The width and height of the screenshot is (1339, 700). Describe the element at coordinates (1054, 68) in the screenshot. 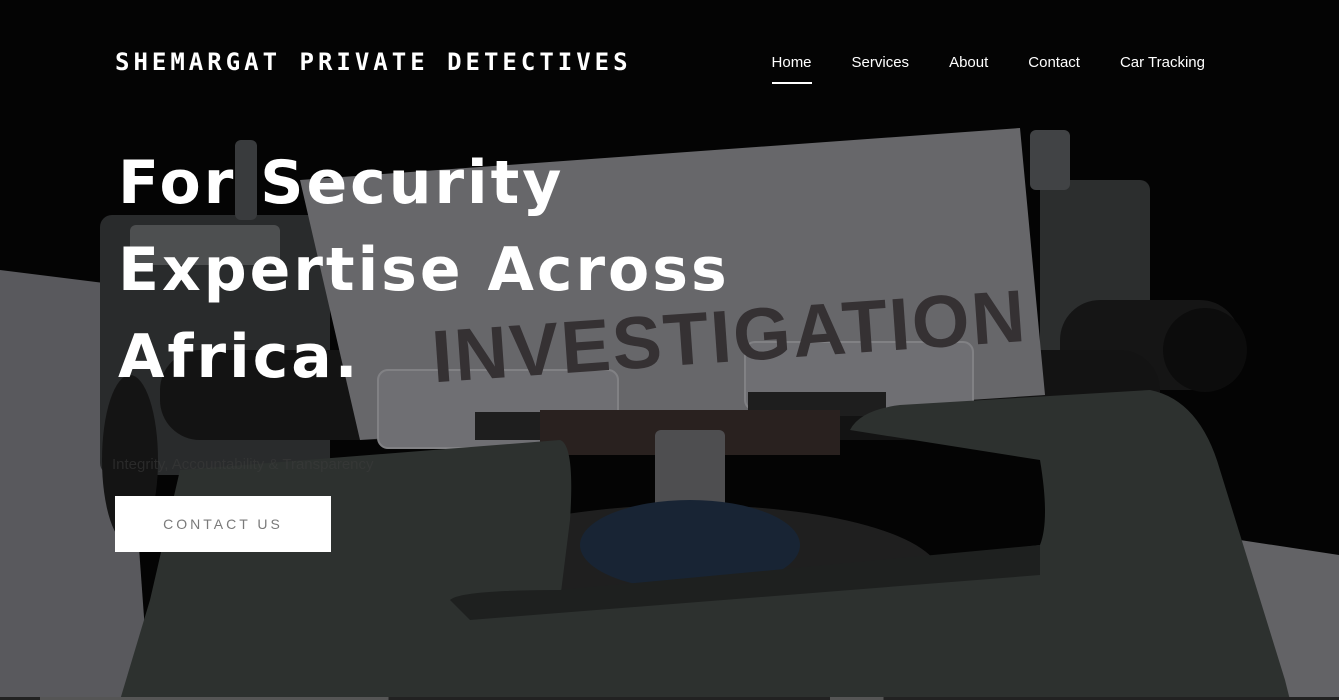

I see `nav-contact-link: Contact` at that location.